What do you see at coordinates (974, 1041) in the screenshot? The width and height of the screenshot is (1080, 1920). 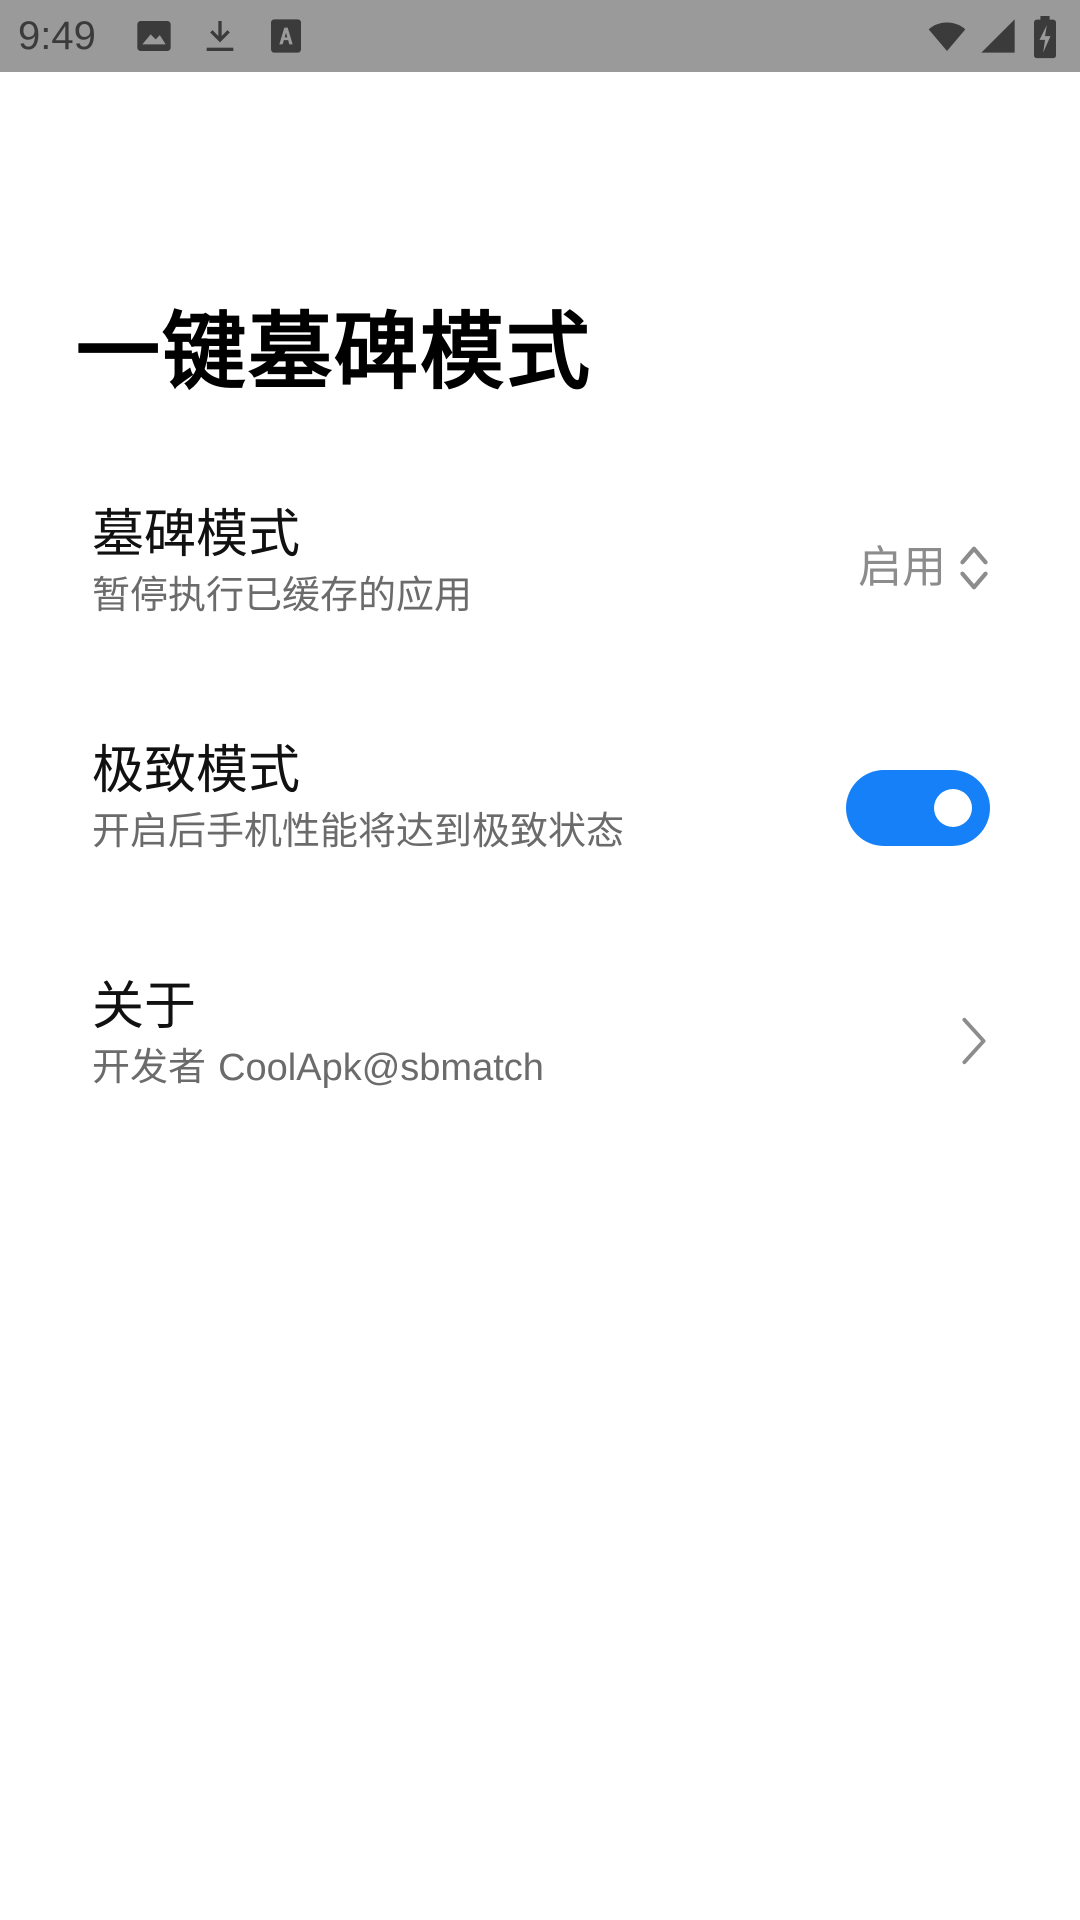 I see `chevron-right-icon` at bounding box center [974, 1041].